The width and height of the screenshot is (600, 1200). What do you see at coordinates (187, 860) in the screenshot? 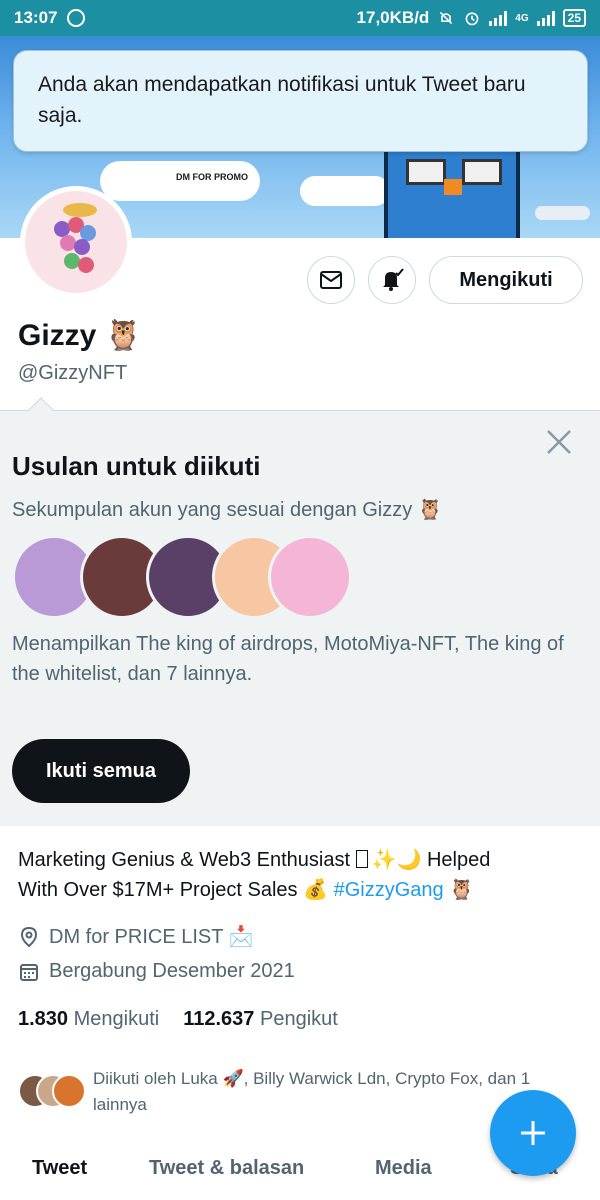
I see `bio-line1: Marketing Genius & Web3 Enthusiast` at bounding box center [187, 860].